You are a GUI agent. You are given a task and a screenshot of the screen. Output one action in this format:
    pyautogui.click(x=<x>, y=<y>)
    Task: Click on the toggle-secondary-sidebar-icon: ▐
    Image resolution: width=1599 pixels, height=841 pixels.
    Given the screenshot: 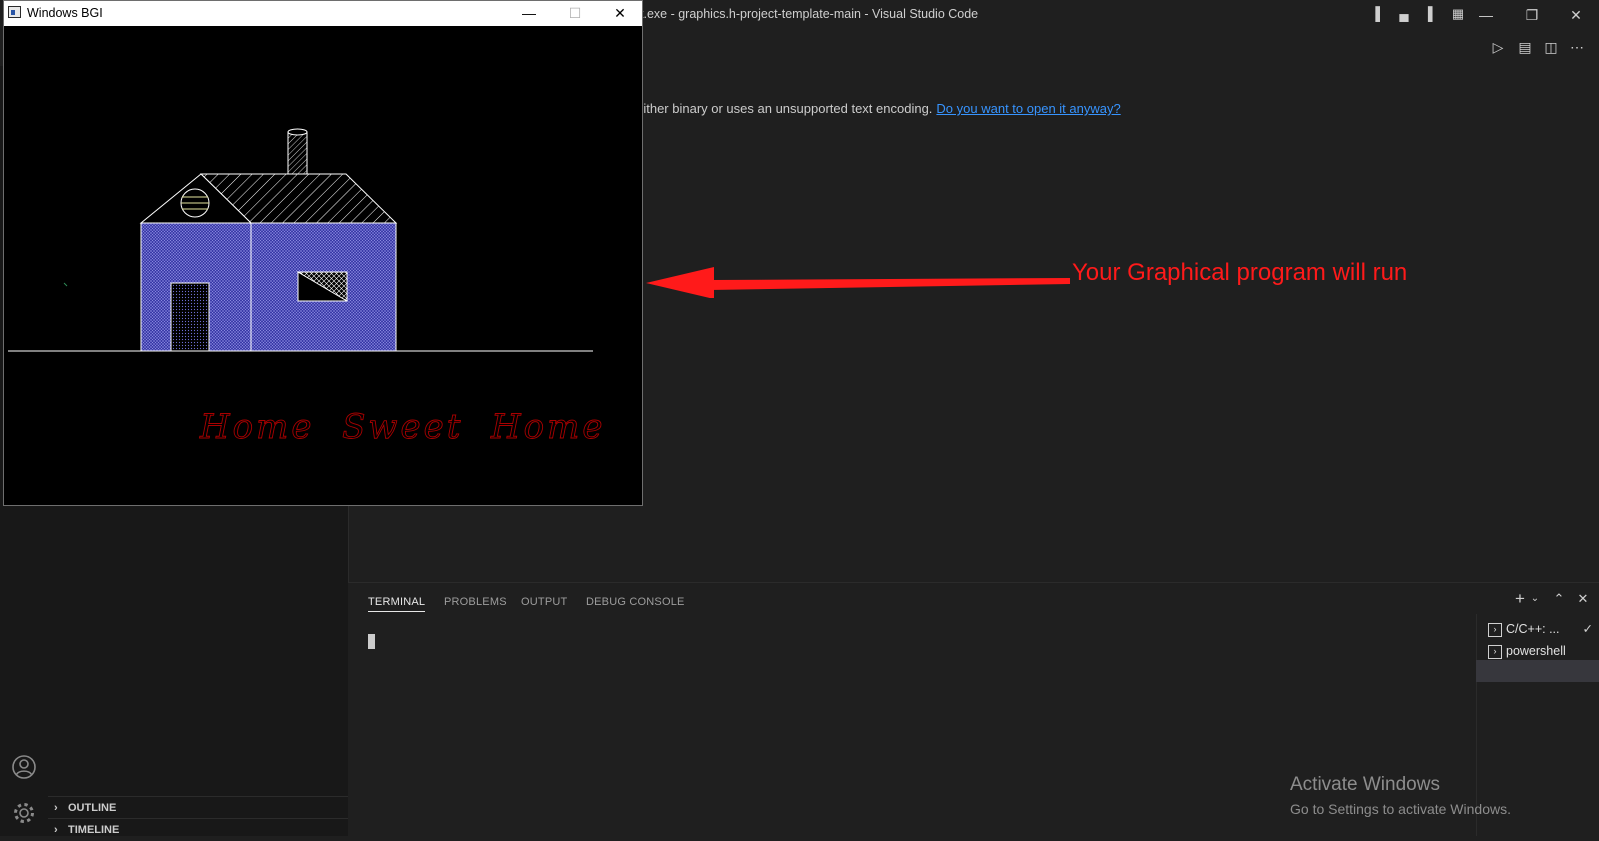 What is the action you would take?
    pyautogui.click(x=1428, y=14)
    